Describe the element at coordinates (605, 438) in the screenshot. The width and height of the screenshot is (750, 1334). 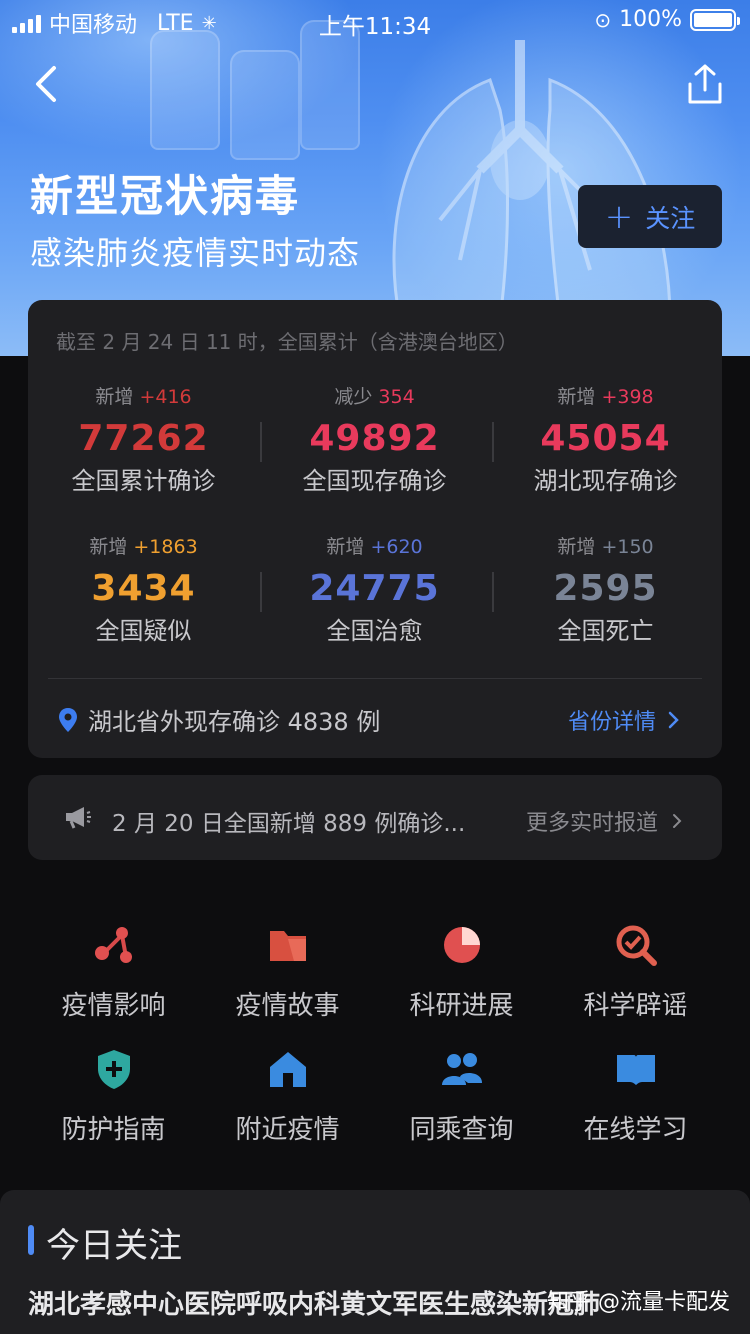
I see `stat-value: 45054` at that location.